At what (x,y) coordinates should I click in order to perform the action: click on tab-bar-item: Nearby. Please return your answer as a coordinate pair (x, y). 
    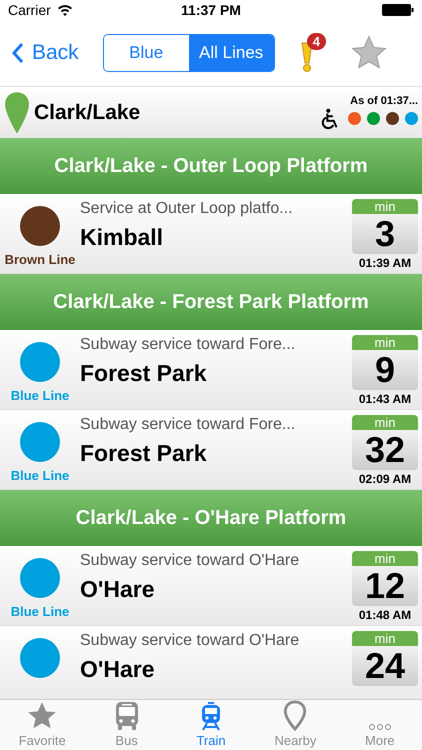
    Looking at the image, I should click on (295, 725).